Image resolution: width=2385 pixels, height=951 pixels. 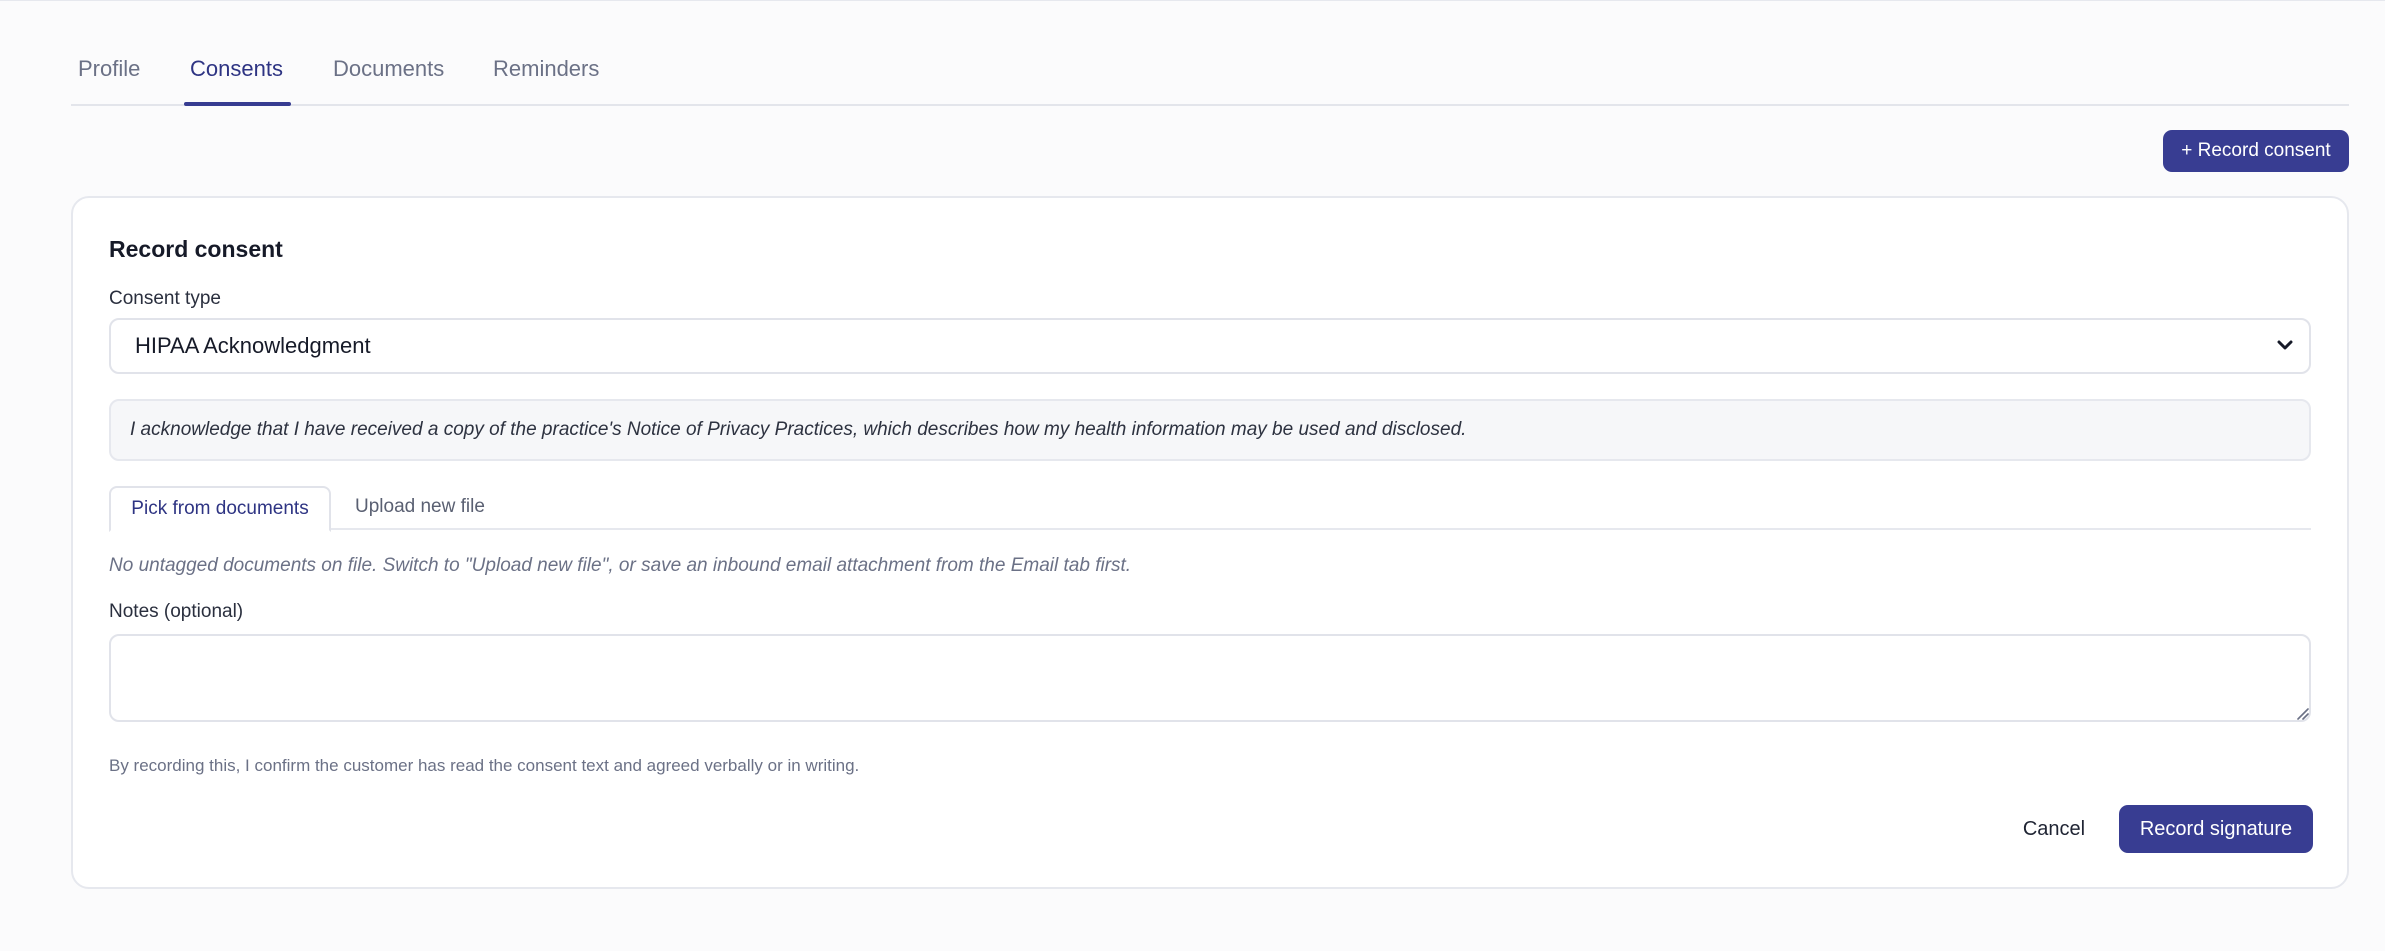 What do you see at coordinates (176, 611) in the screenshot?
I see `notes-label: Notes (optional)` at bounding box center [176, 611].